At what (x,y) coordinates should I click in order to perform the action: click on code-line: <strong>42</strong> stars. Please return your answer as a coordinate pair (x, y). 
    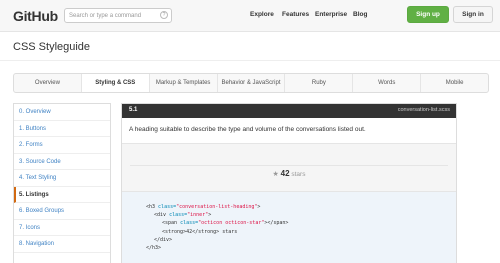
    Looking at the image, I should click on (200, 231).